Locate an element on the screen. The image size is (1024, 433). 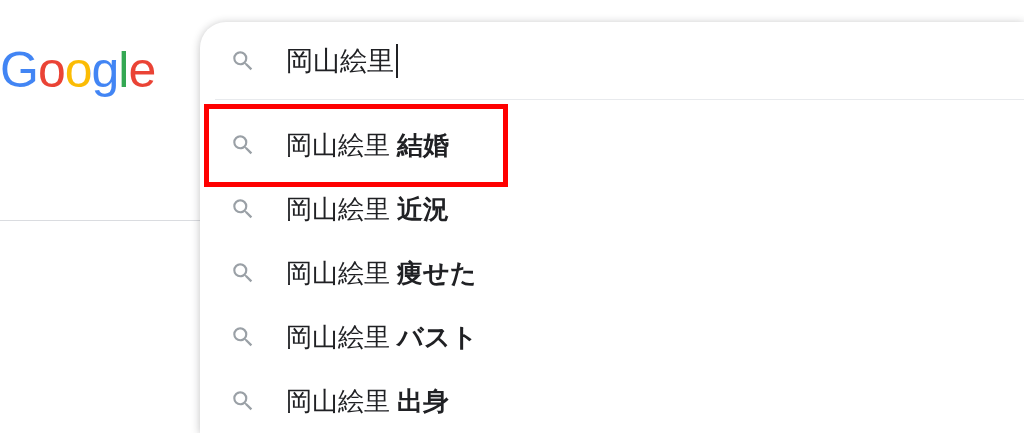
suggestion-item: 岡山絵里 バスト is located at coordinates (382, 337).